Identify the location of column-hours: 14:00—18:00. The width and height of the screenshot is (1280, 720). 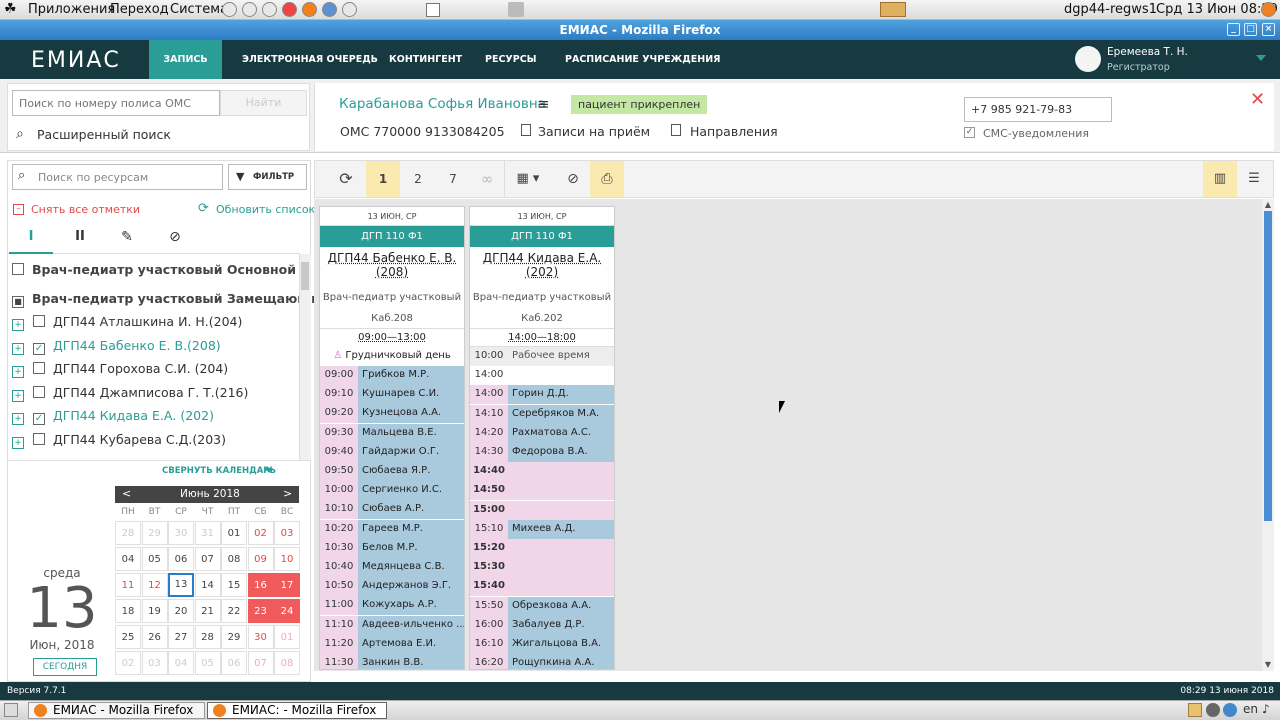
(542, 338).